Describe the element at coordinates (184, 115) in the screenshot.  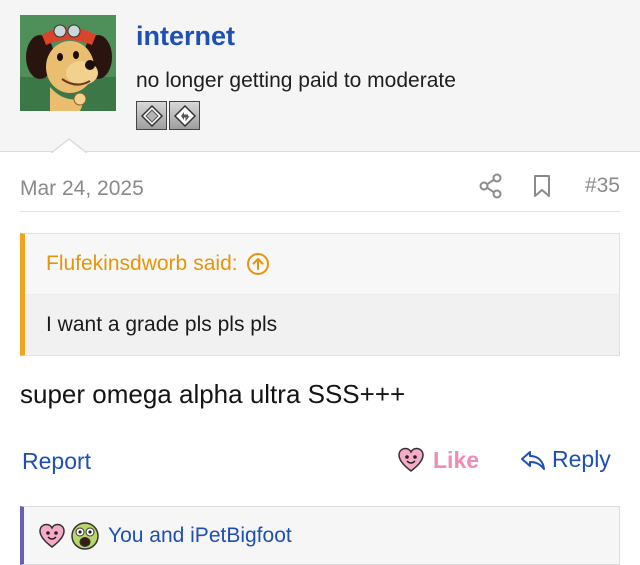
I see `refresh-badge-icon` at that location.